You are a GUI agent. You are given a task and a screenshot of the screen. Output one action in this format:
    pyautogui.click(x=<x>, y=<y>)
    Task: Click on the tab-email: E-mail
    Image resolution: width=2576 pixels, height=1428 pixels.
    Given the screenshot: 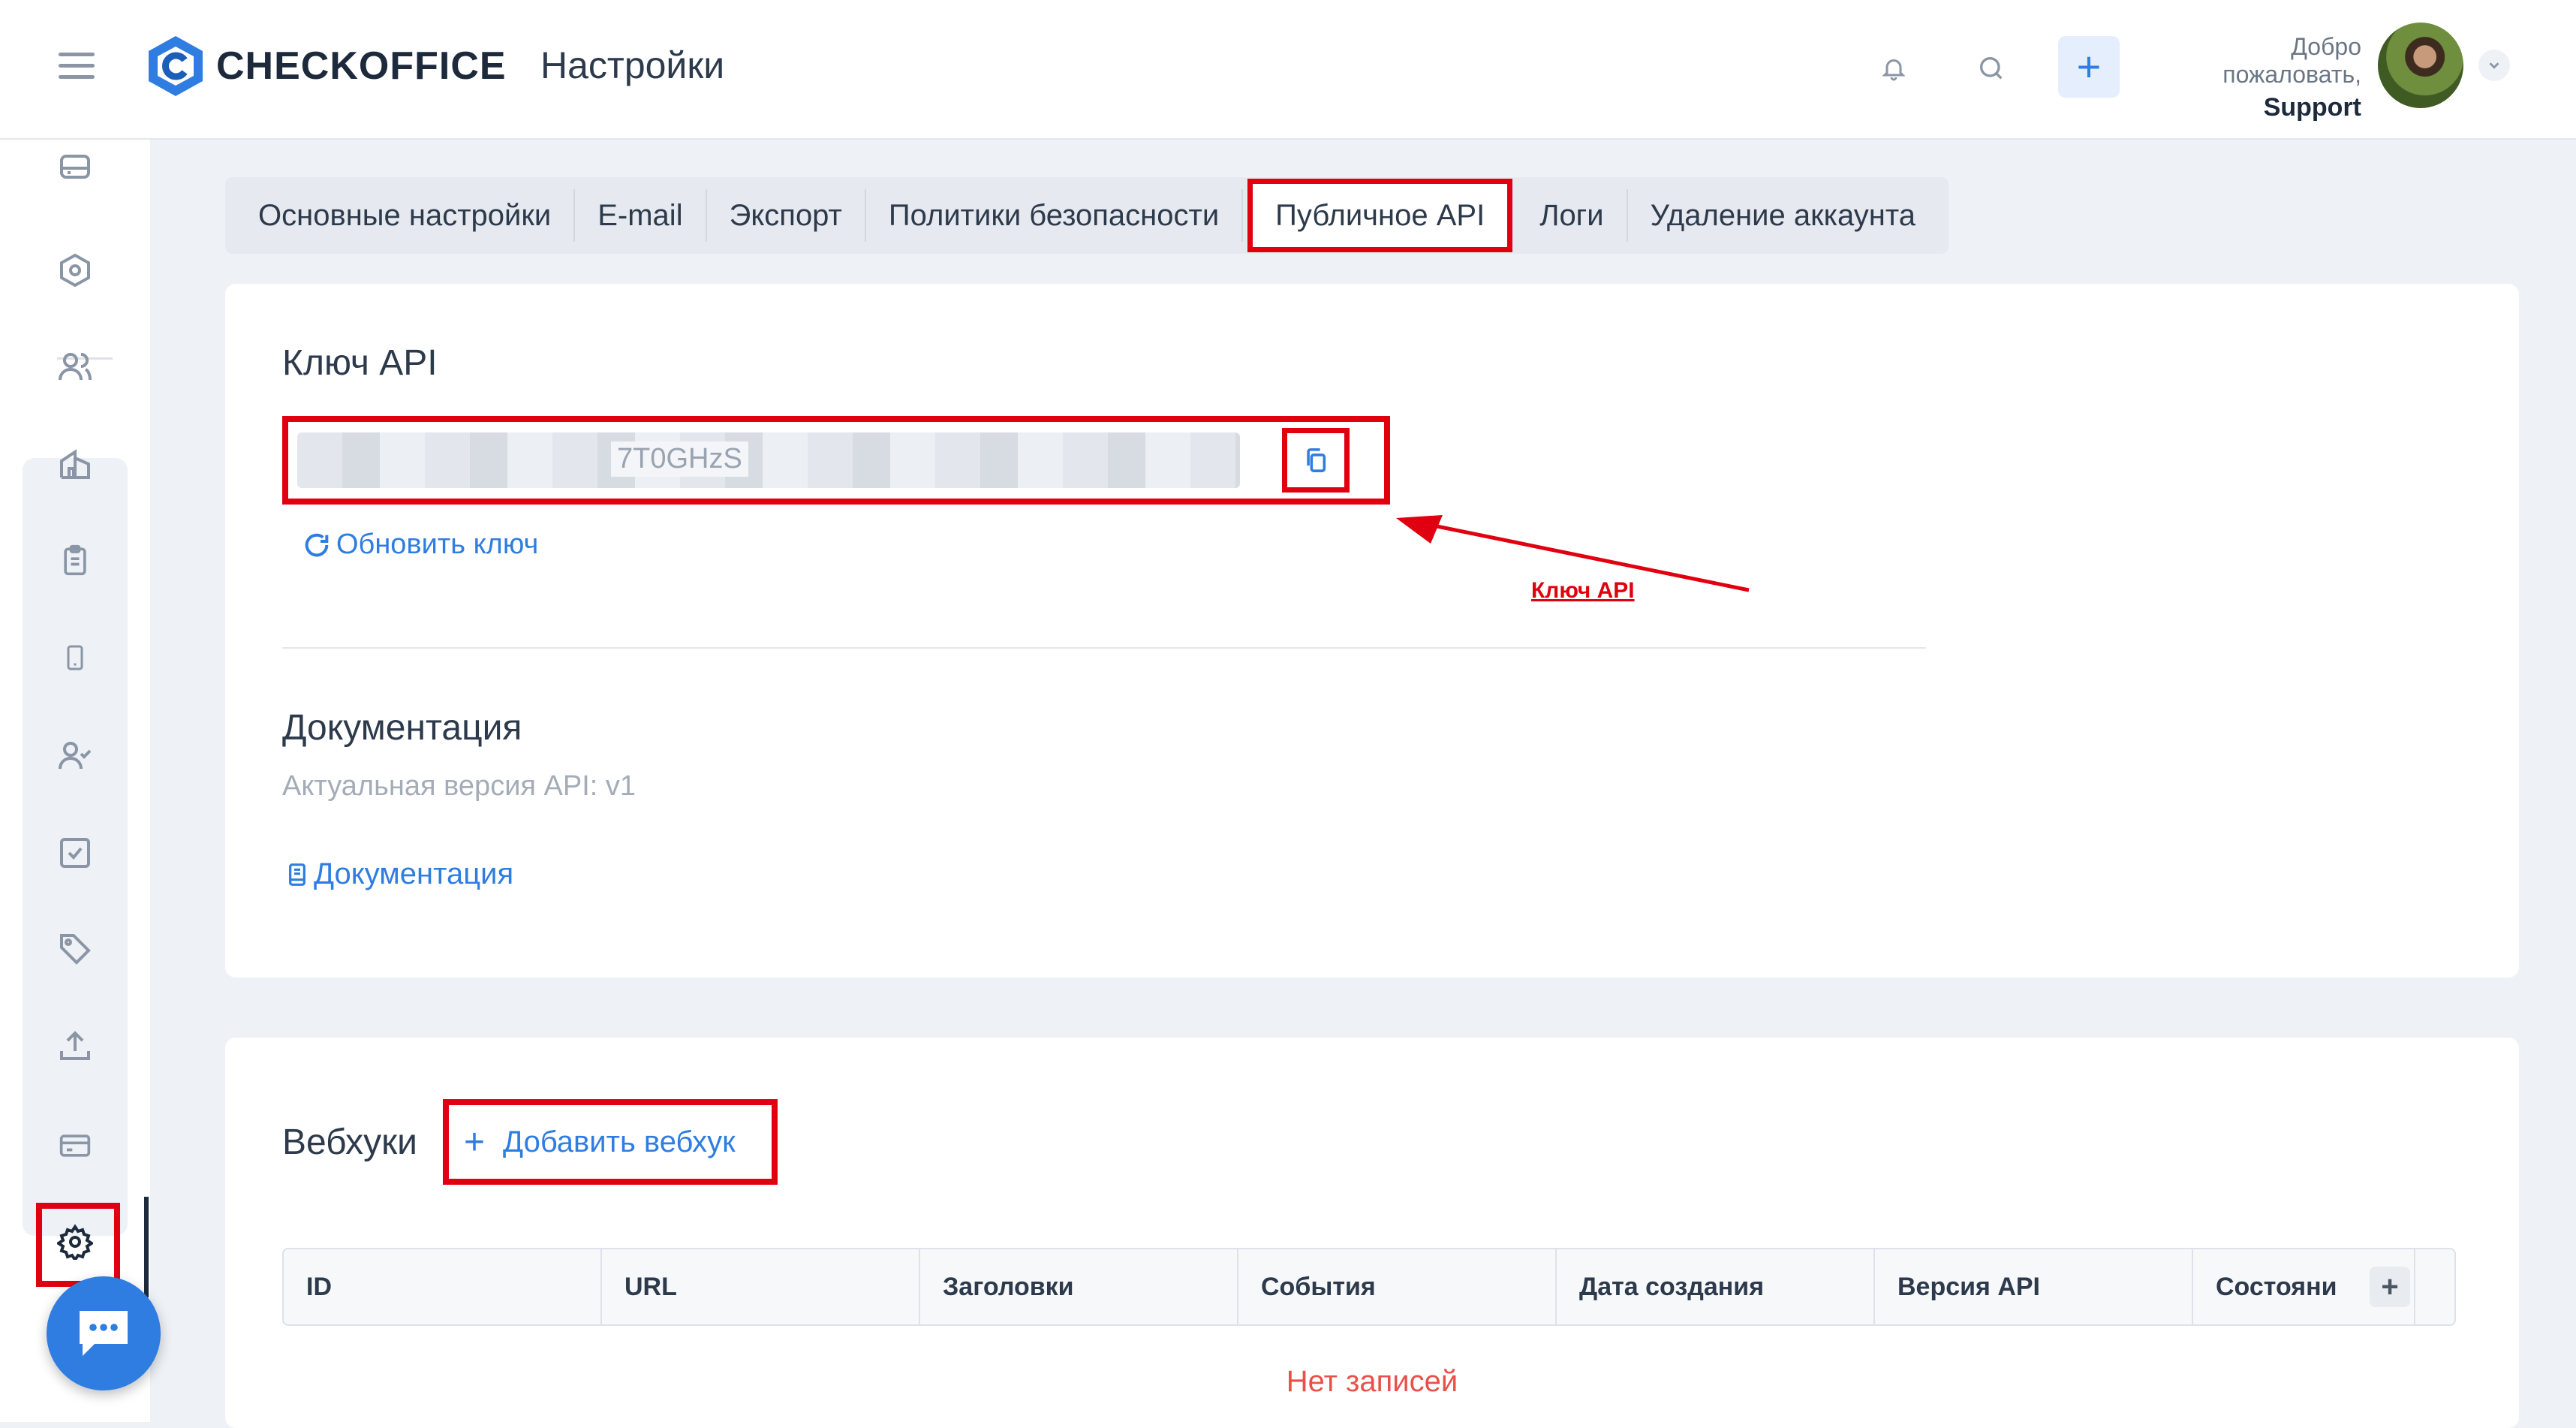 What is the action you would take?
    pyautogui.click(x=641, y=215)
    